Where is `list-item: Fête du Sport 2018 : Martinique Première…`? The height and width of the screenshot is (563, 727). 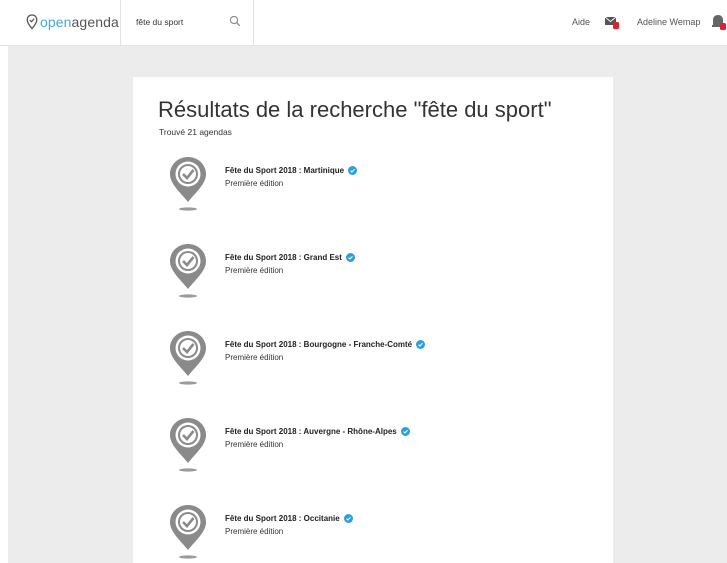 list-item: Fête du Sport 2018 : Martinique Première… is located at coordinates (373, 182).